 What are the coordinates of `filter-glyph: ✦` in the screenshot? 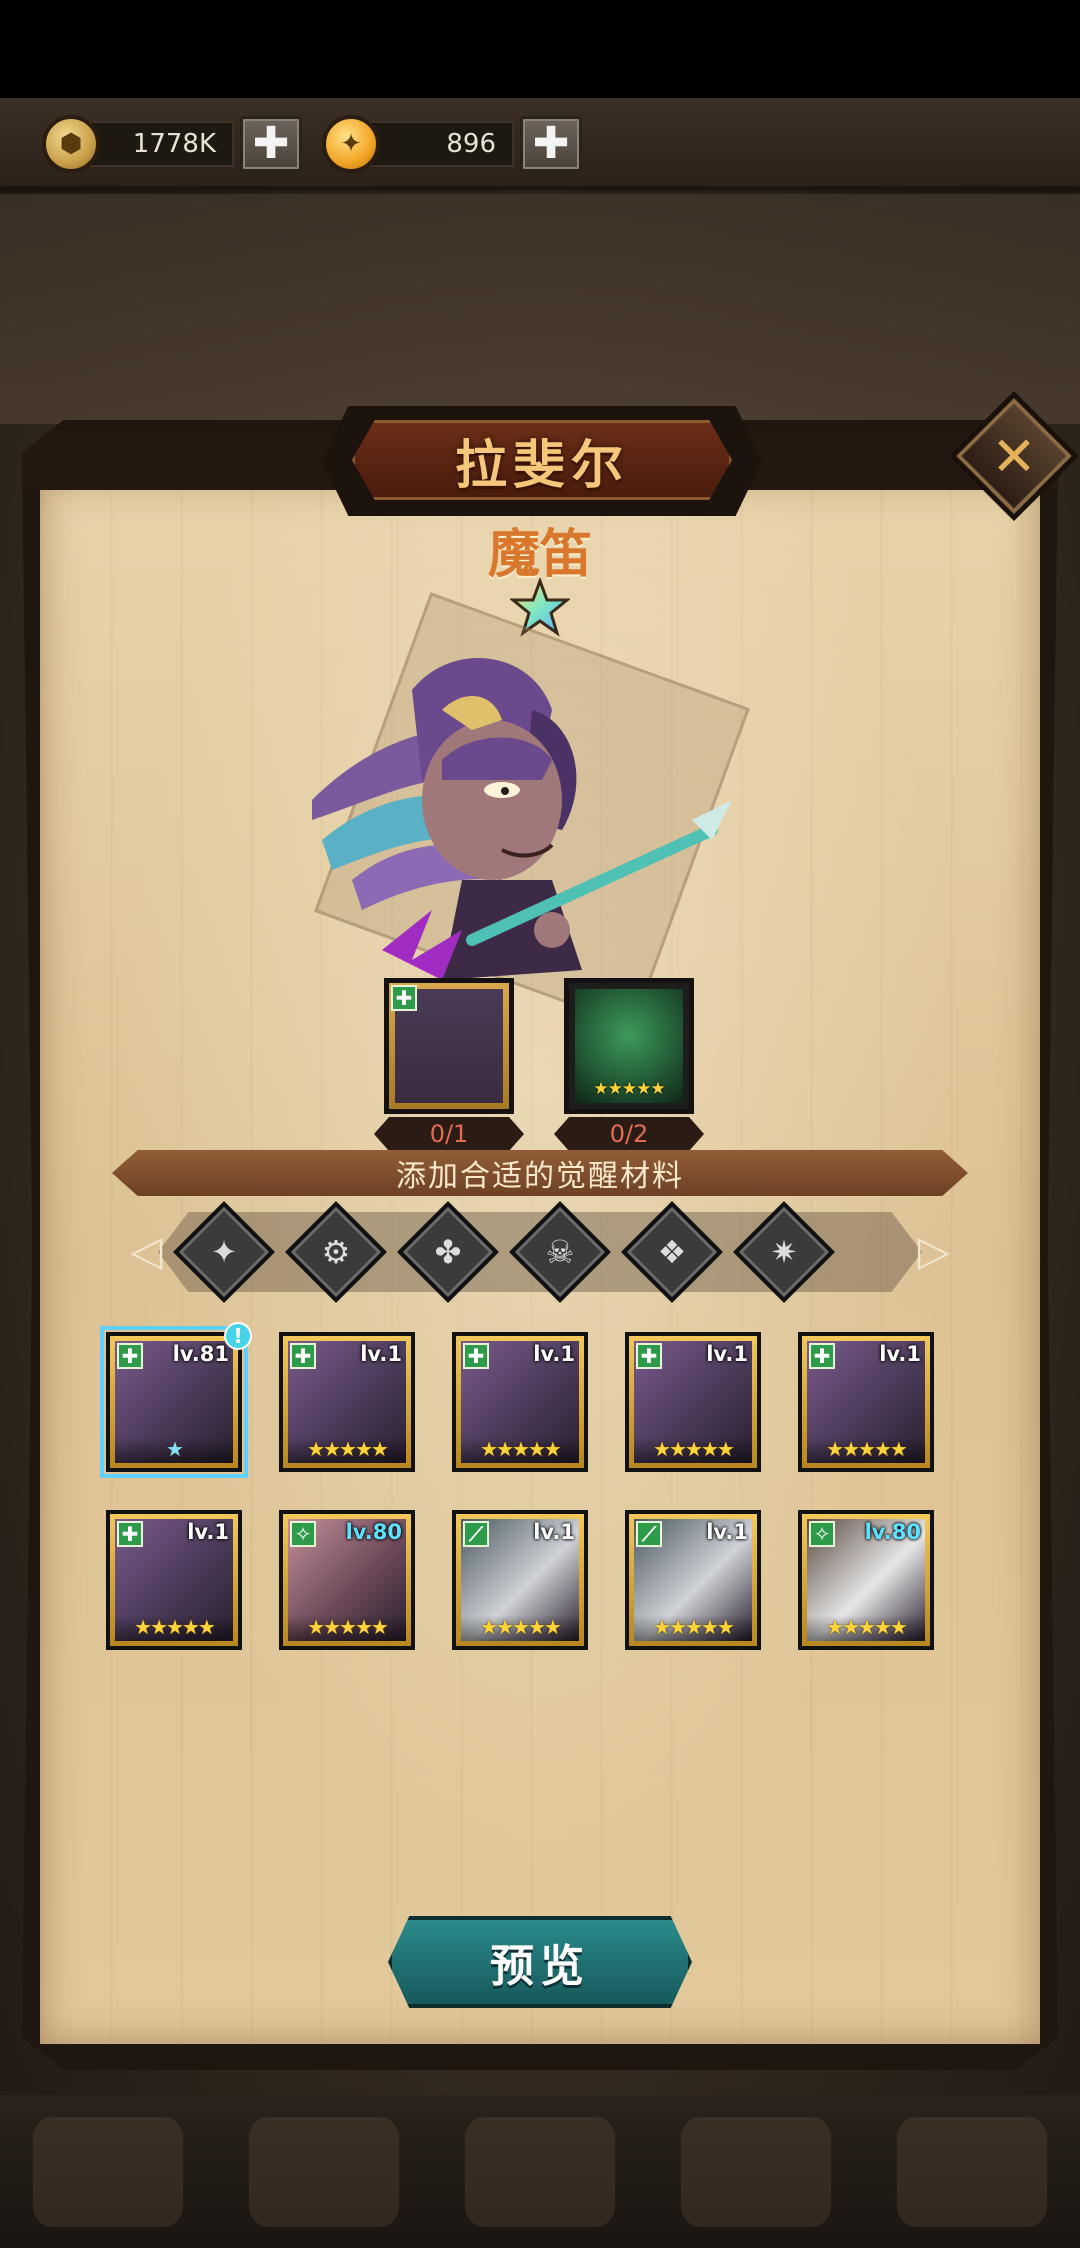 It's located at (224, 1252).